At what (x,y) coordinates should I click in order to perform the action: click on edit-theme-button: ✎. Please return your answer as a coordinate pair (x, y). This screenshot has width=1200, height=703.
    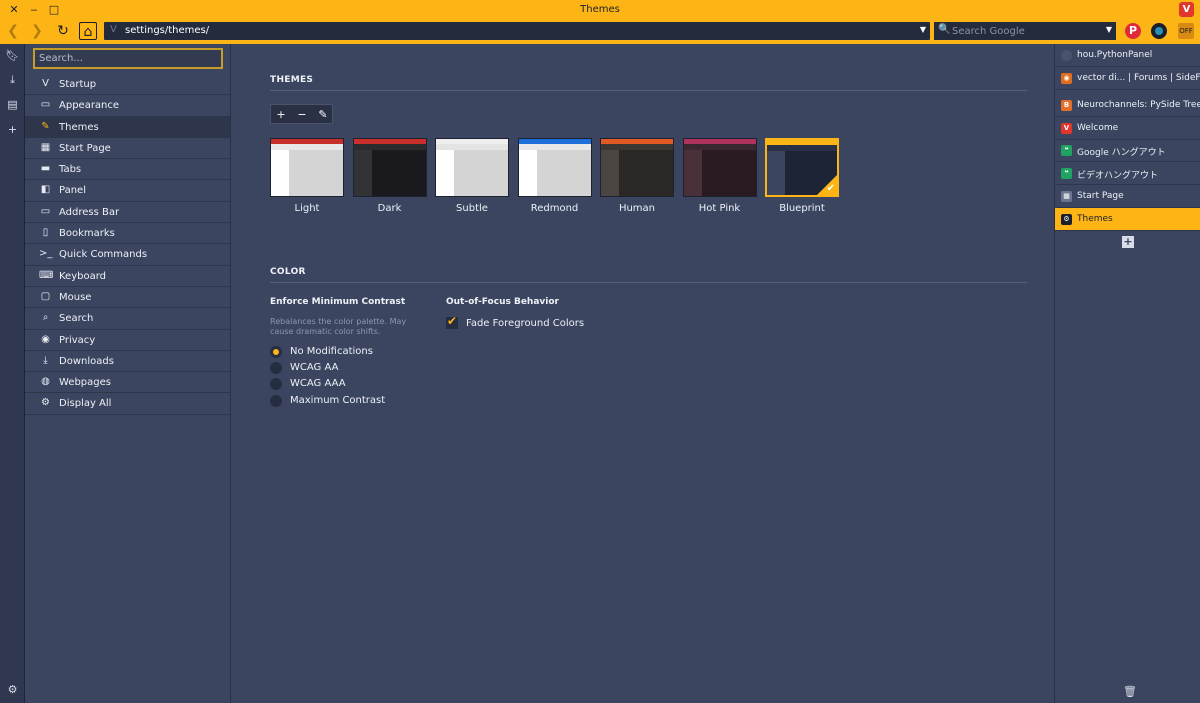
    Looking at the image, I should click on (323, 114).